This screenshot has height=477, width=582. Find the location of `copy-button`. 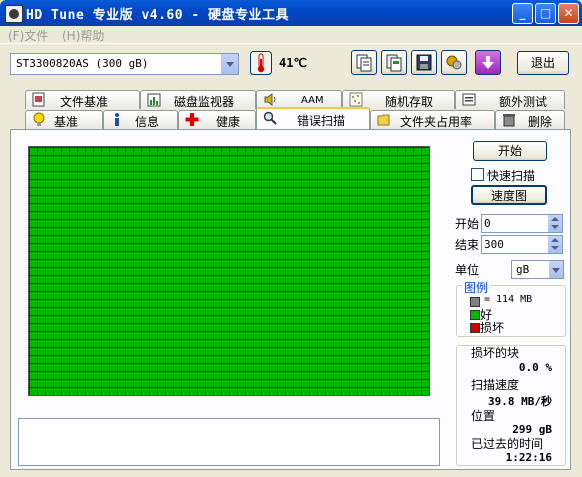

copy-button is located at coordinates (364, 62).